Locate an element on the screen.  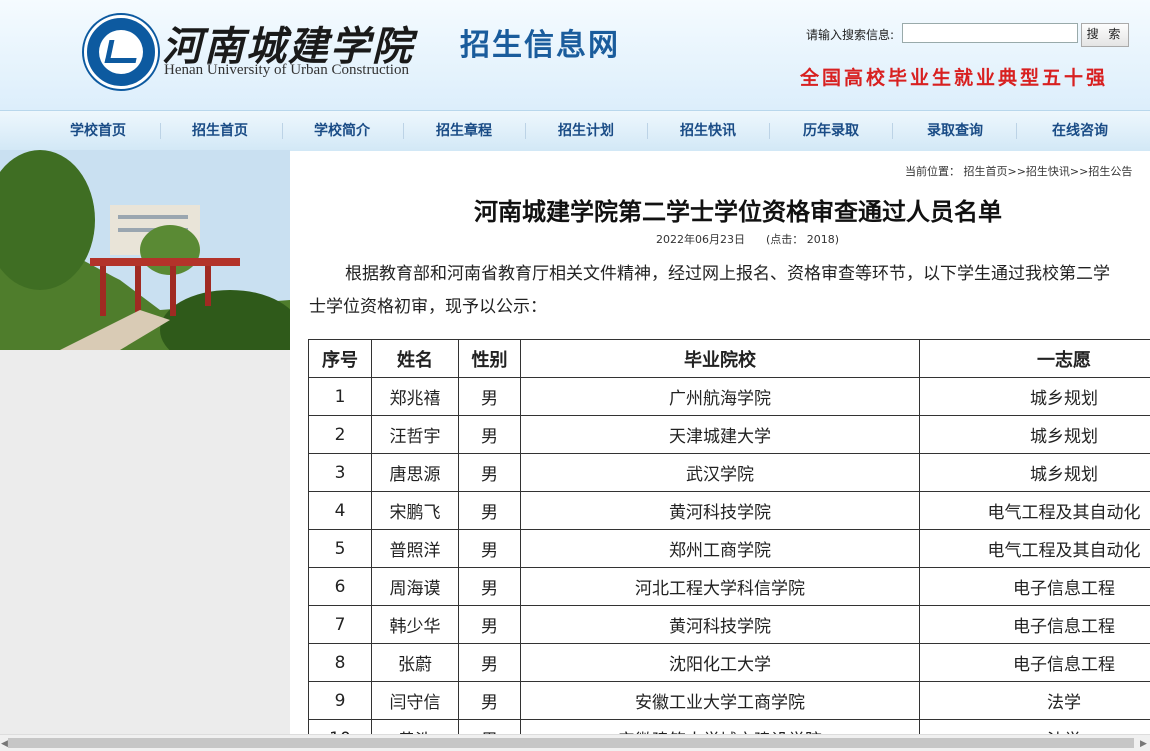
table-row: 2 汪哲宇 男 天津城建大学 城乡规划 is located at coordinates (729, 435).